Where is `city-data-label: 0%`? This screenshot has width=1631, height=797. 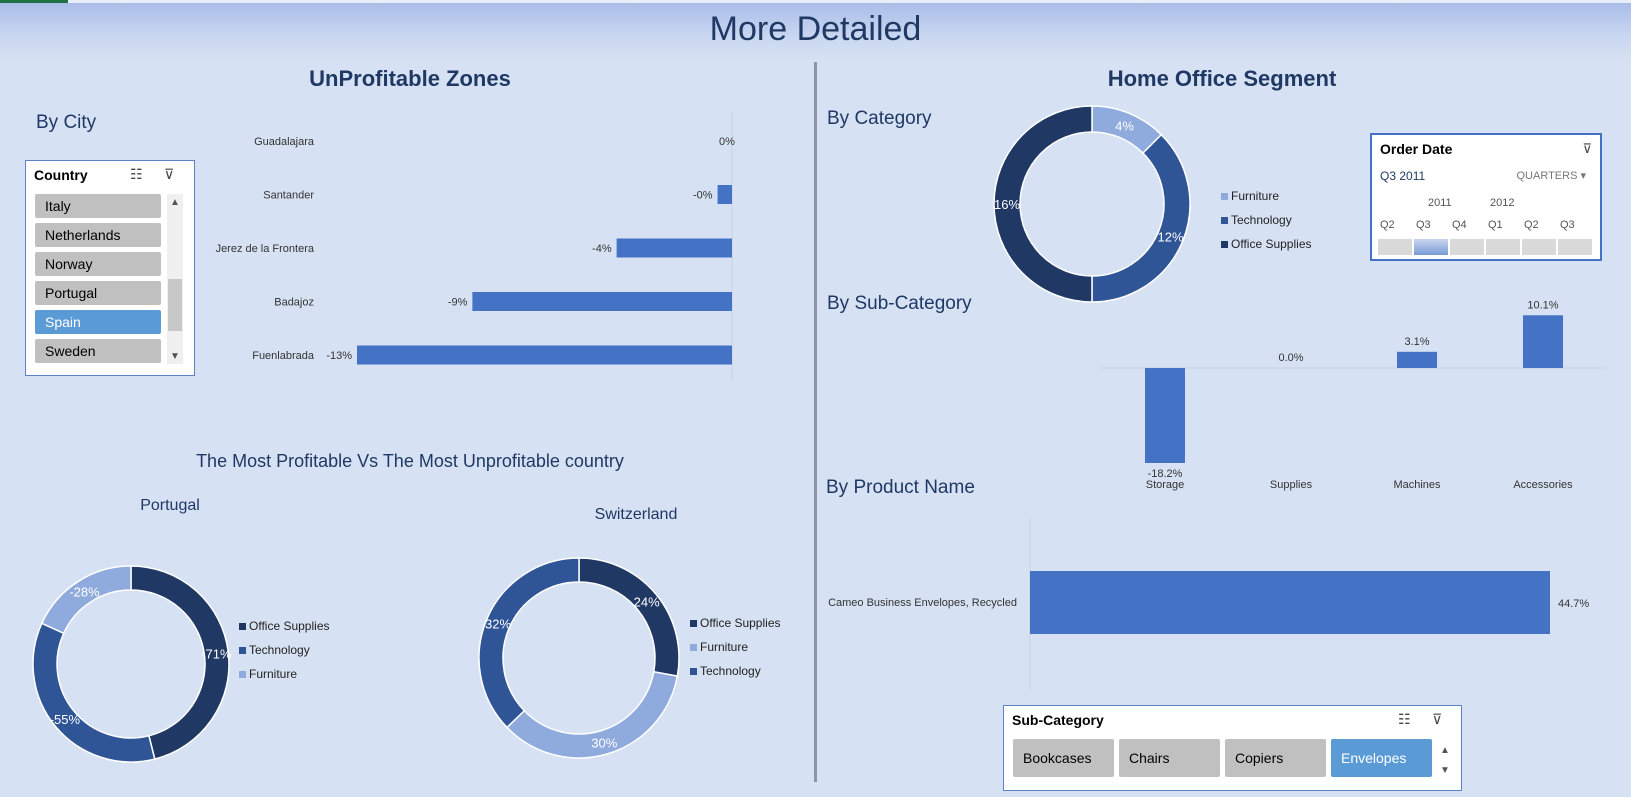
city-data-label: 0% is located at coordinates (727, 142).